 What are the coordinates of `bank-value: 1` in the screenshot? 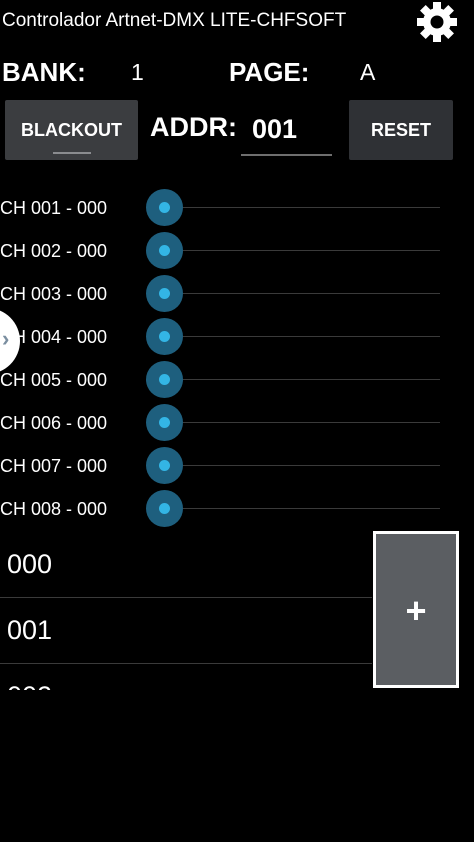 It's located at (137, 72).